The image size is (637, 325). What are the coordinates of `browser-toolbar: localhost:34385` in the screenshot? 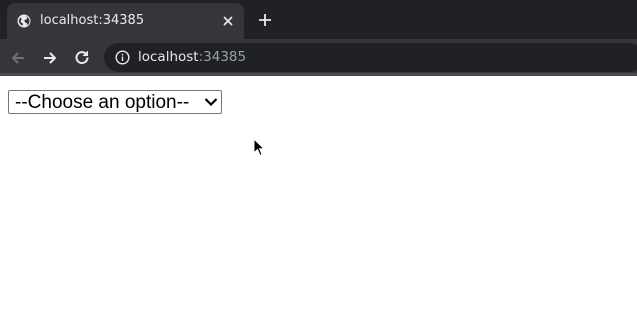 It's located at (318, 57).